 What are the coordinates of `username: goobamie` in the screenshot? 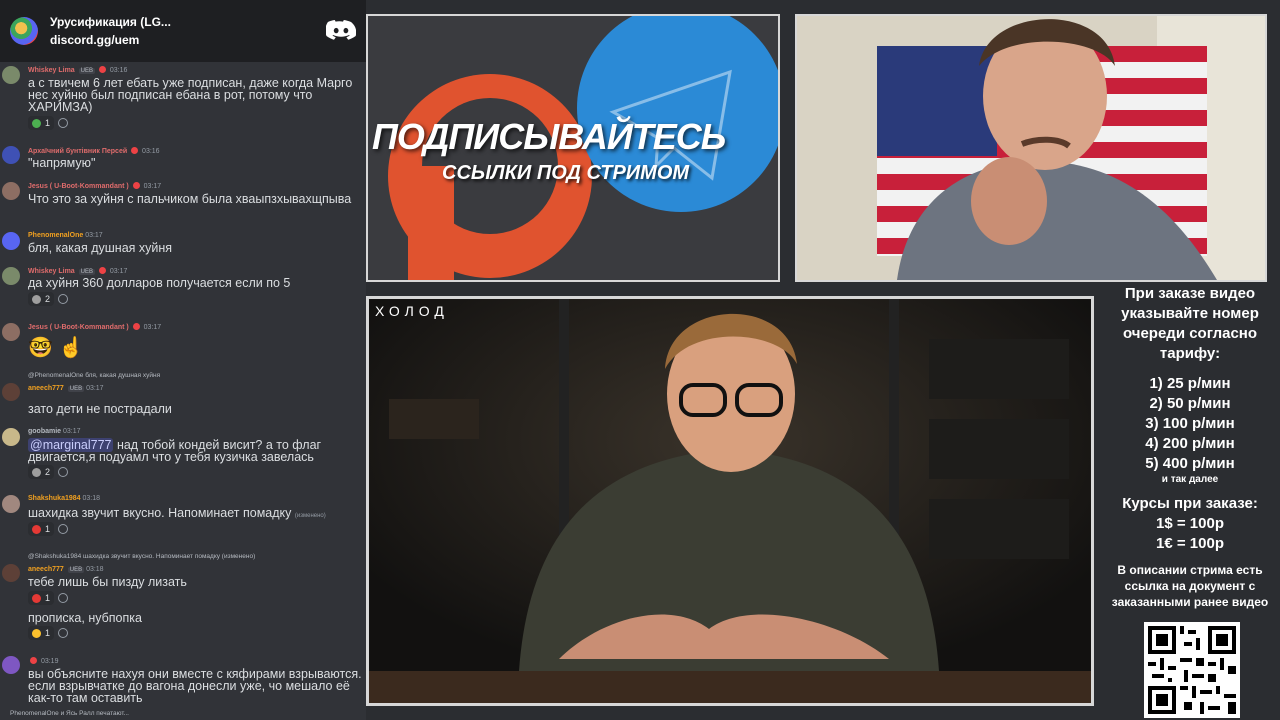 It's located at (44, 431).